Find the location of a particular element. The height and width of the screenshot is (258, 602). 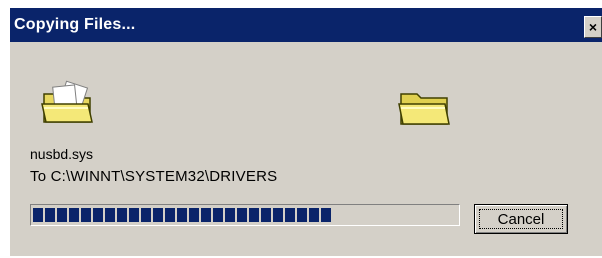

progress-bar is located at coordinates (245, 215).